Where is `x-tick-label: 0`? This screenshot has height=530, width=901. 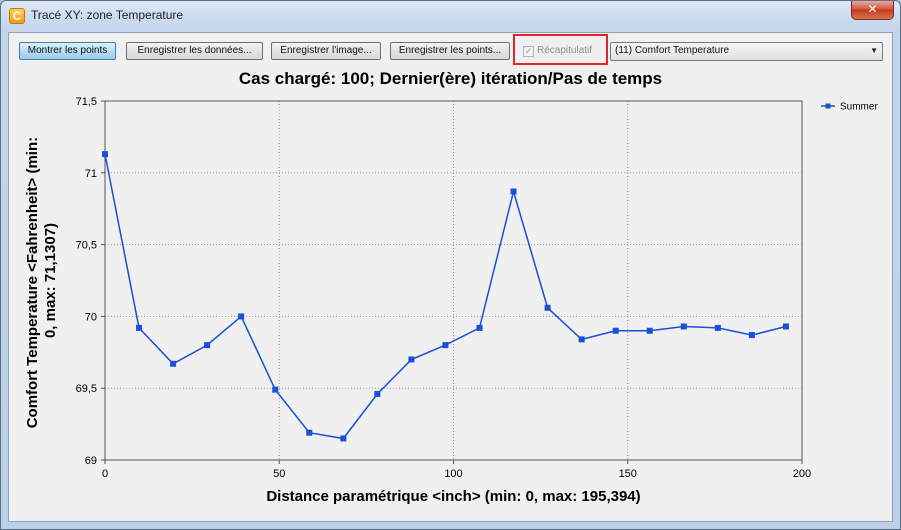
x-tick-label: 0 is located at coordinates (105, 474).